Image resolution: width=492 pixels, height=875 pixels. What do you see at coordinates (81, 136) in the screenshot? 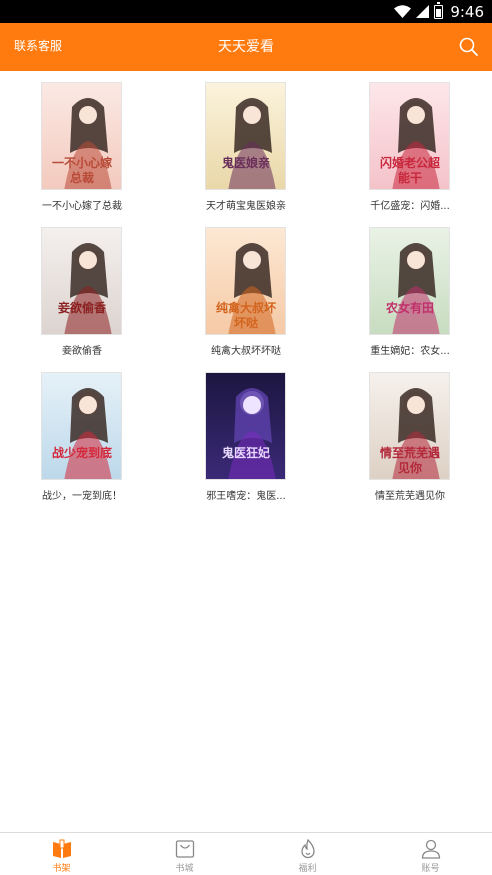
I see `book-cover: 一不小心嫁 总裁` at bounding box center [81, 136].